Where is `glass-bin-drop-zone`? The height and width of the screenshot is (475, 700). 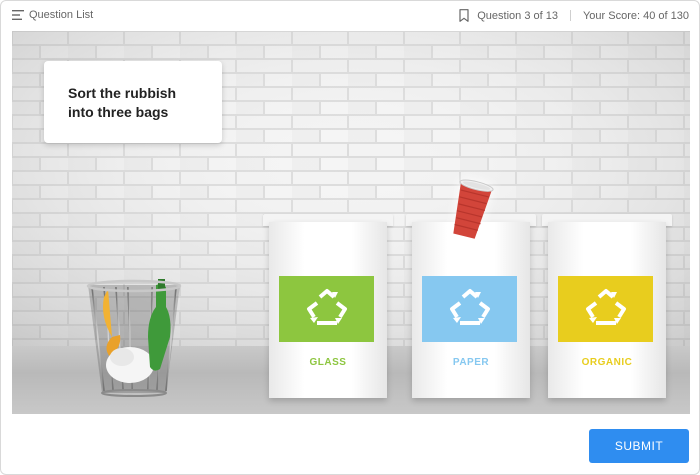 glass-bin-drop-zone is located at coordinates (326, 309).